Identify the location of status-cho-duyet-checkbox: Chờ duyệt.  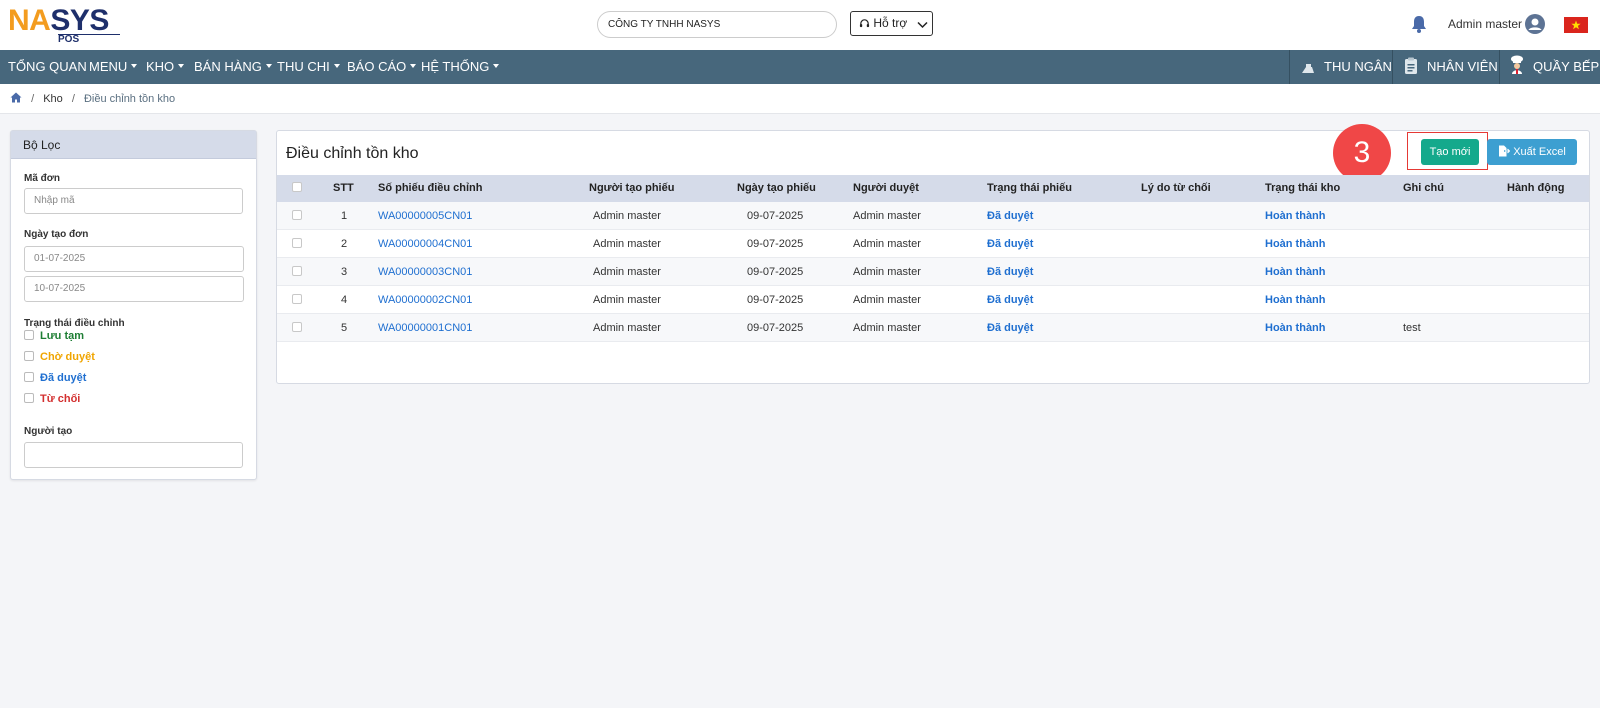
(59, 357).